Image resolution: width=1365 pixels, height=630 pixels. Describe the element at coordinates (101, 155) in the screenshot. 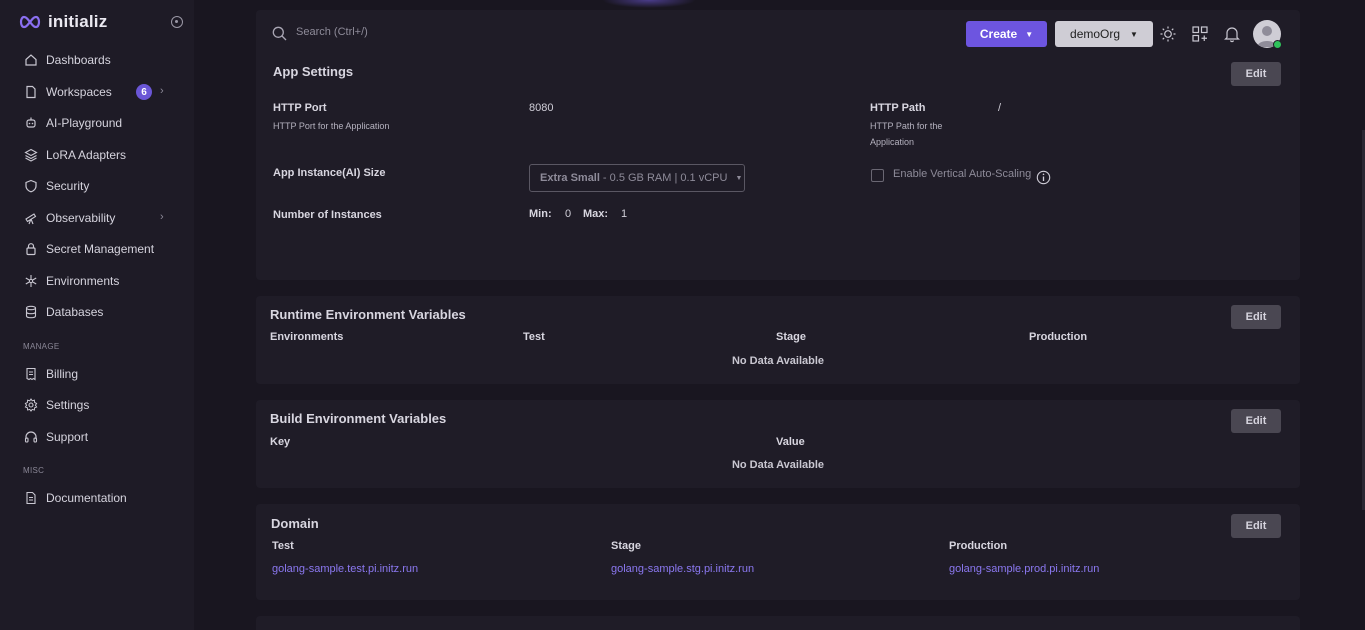

I see `sidebar-item-lora-adapters: LoRA Adapters` at that location.